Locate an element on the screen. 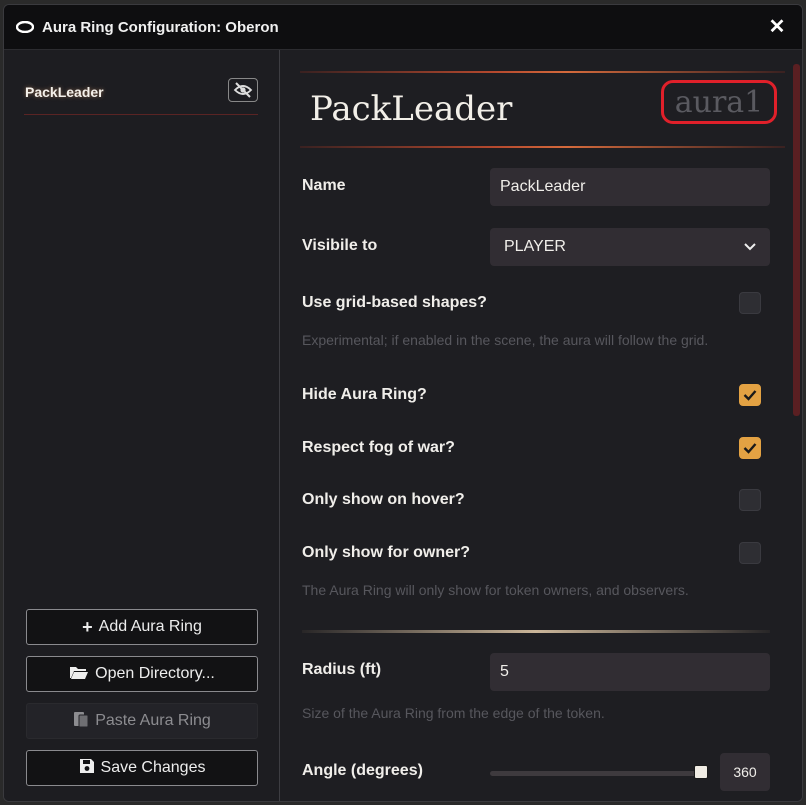 This screenshot has width=806, height=805. sidebar-item-packleader: PackLeader is located at coordinates (141, 96).